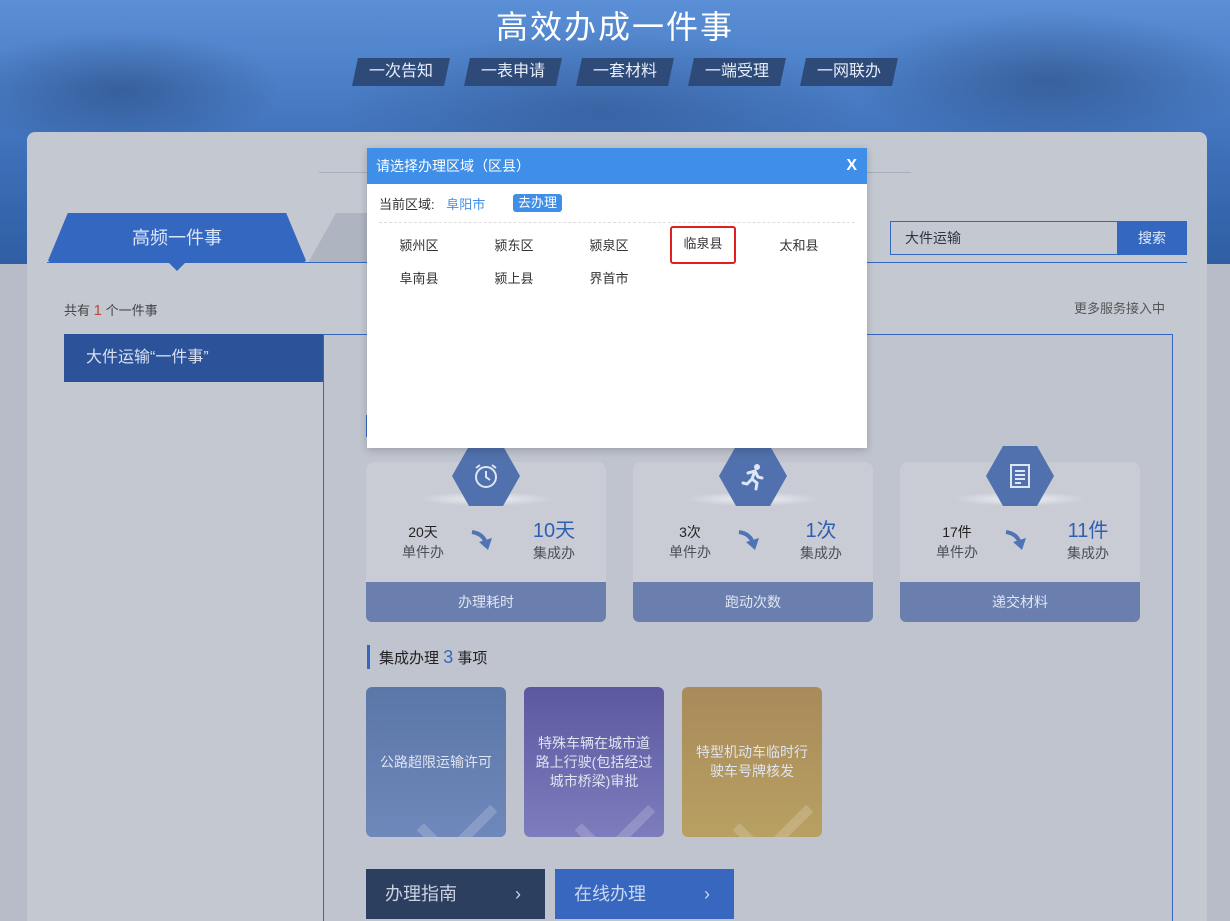 This screenshot has height=921, width=1230. Describe the element at coordinates (177, 238) in the screenshot. I see `tab-label: 高频一件事` at that location.